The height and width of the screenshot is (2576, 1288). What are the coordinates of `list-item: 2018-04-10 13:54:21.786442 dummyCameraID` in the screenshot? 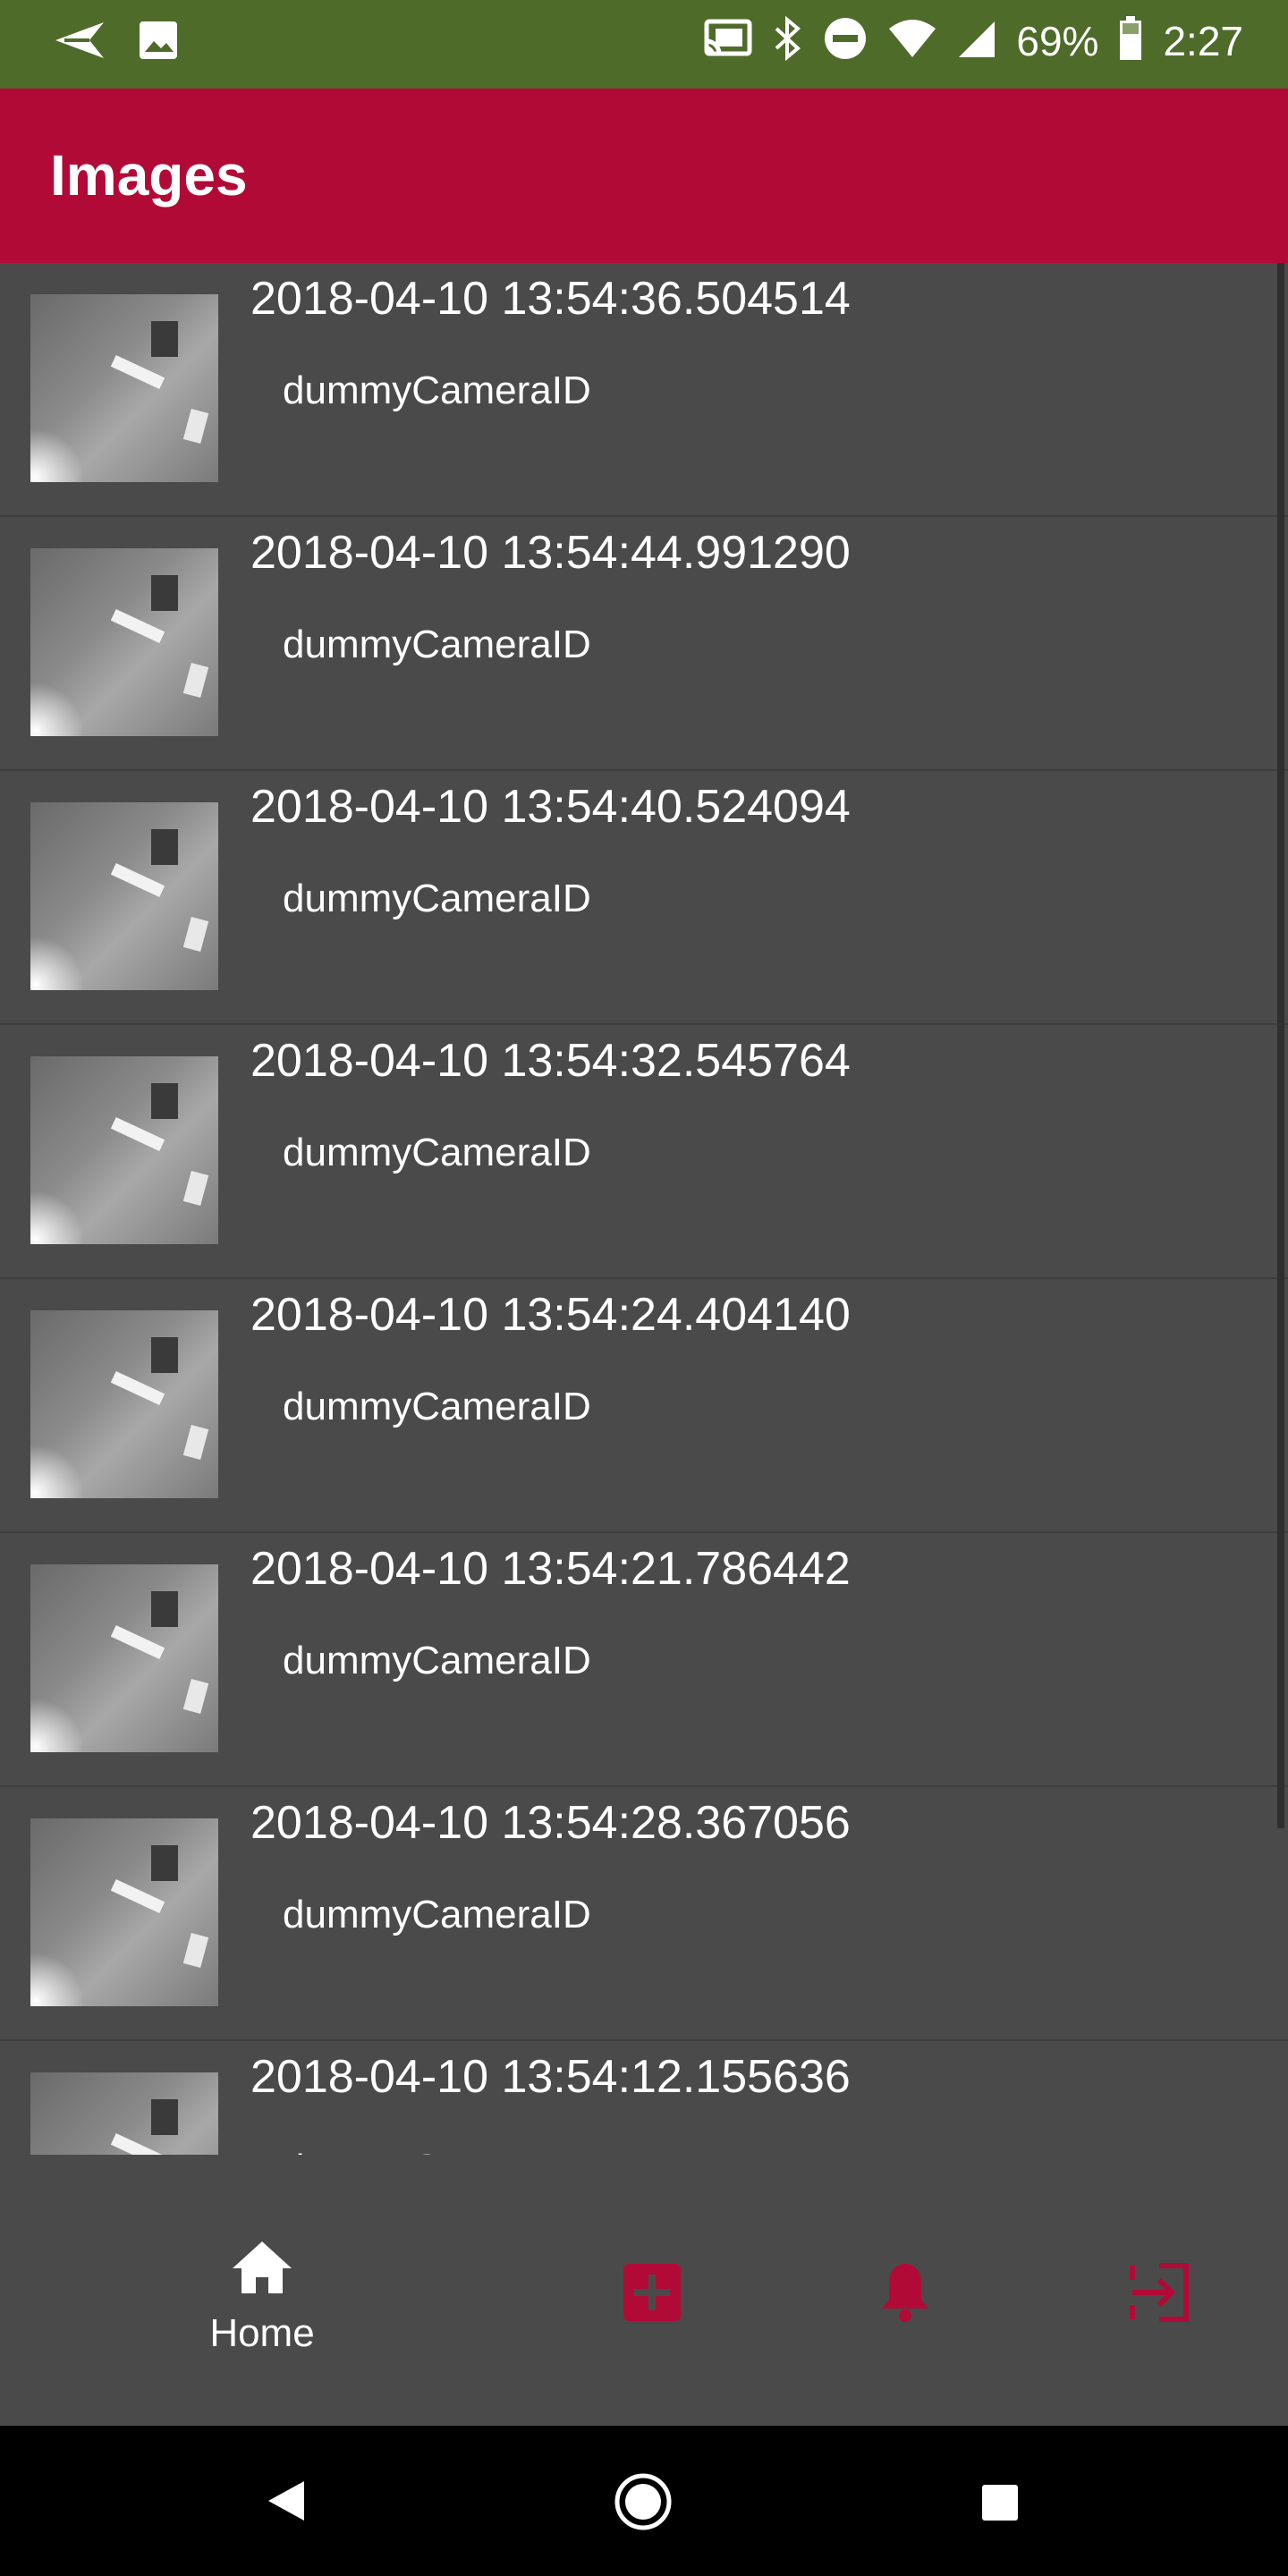 It's located at (644, 1660).